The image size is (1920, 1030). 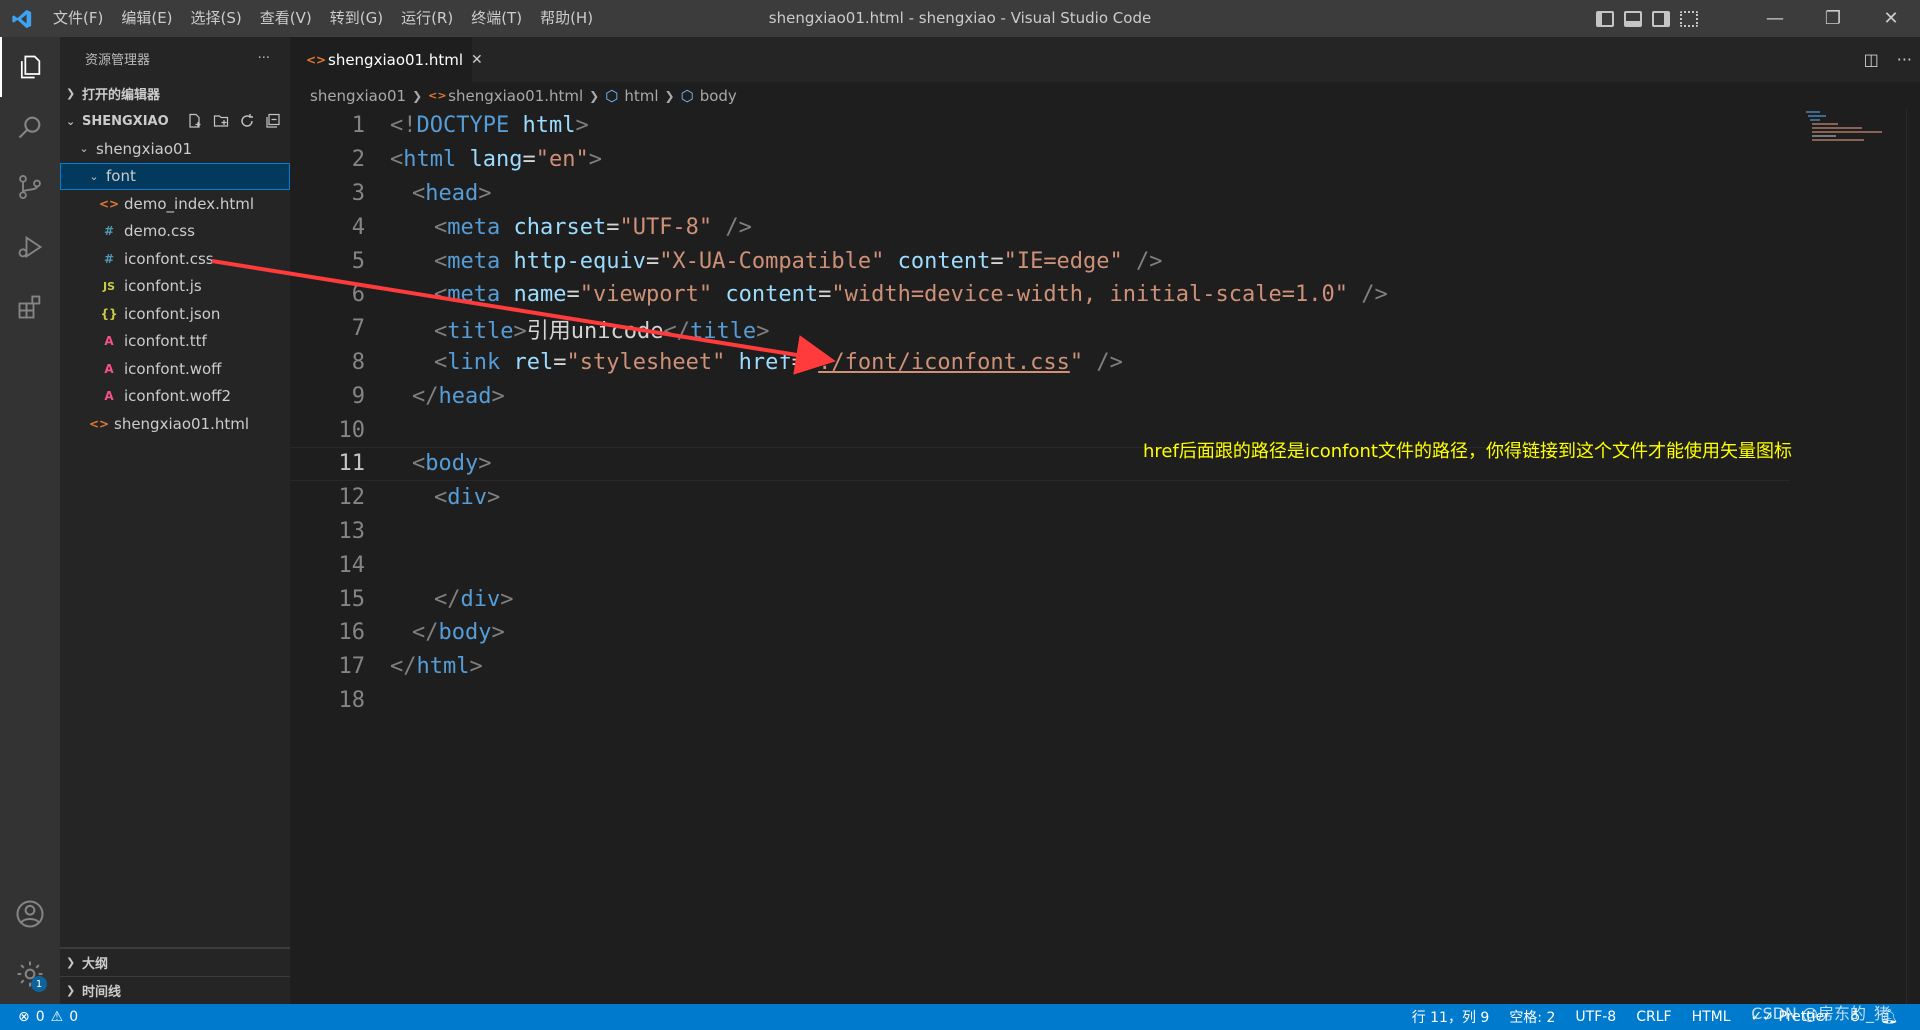 I want to click on tree-folder-shengxiao01: ⌄ shengxiao01, so click(x=175, y=149).